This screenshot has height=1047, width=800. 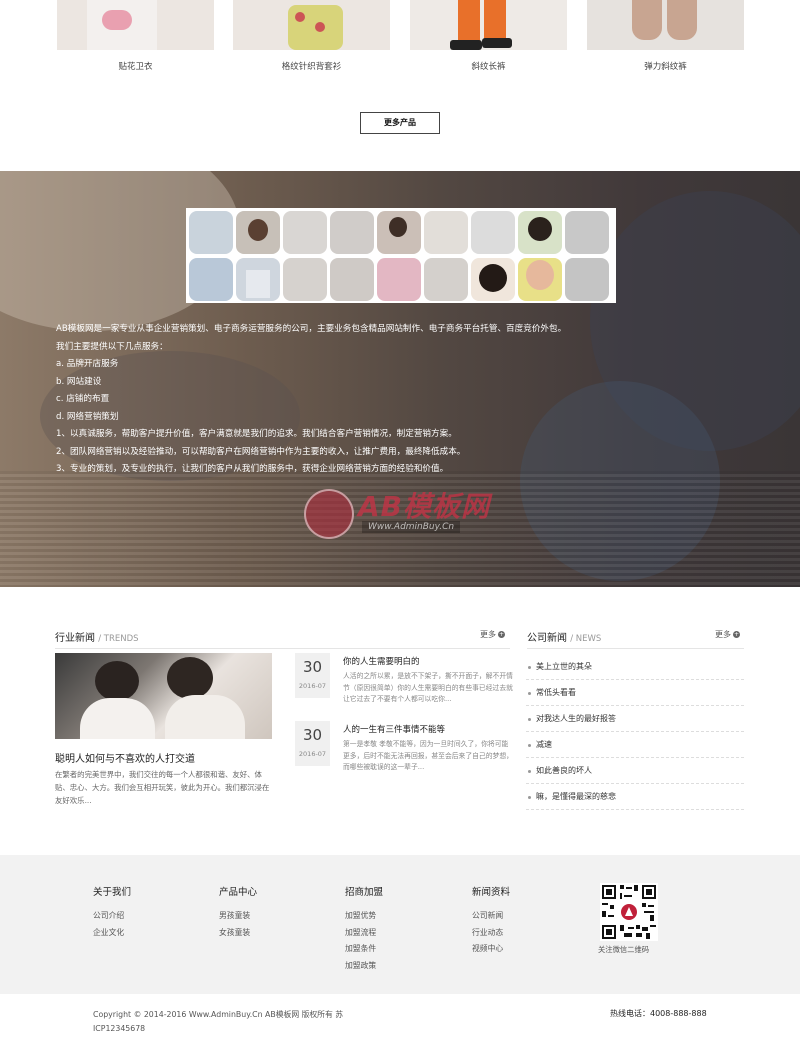 I want to click on footer-column-title: 新闻资料, so click(x=491, y=892).